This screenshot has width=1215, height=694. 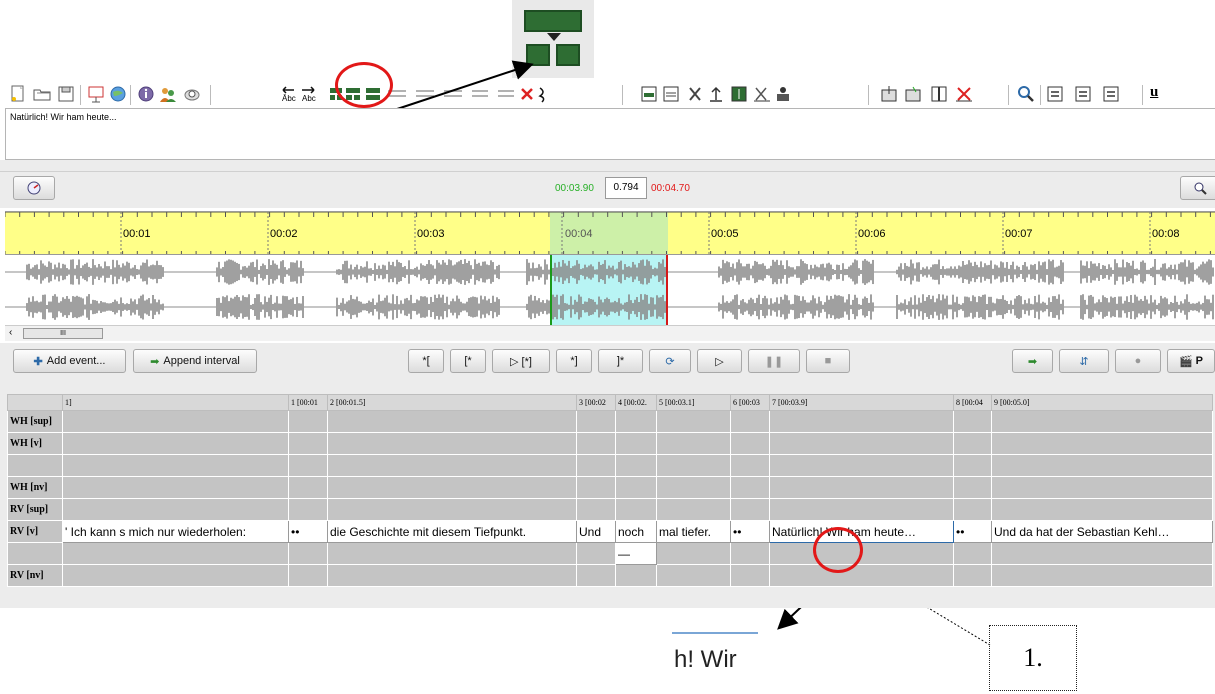 I want to click on panel-button: 🎬 P, so click(x=1191, y=361).